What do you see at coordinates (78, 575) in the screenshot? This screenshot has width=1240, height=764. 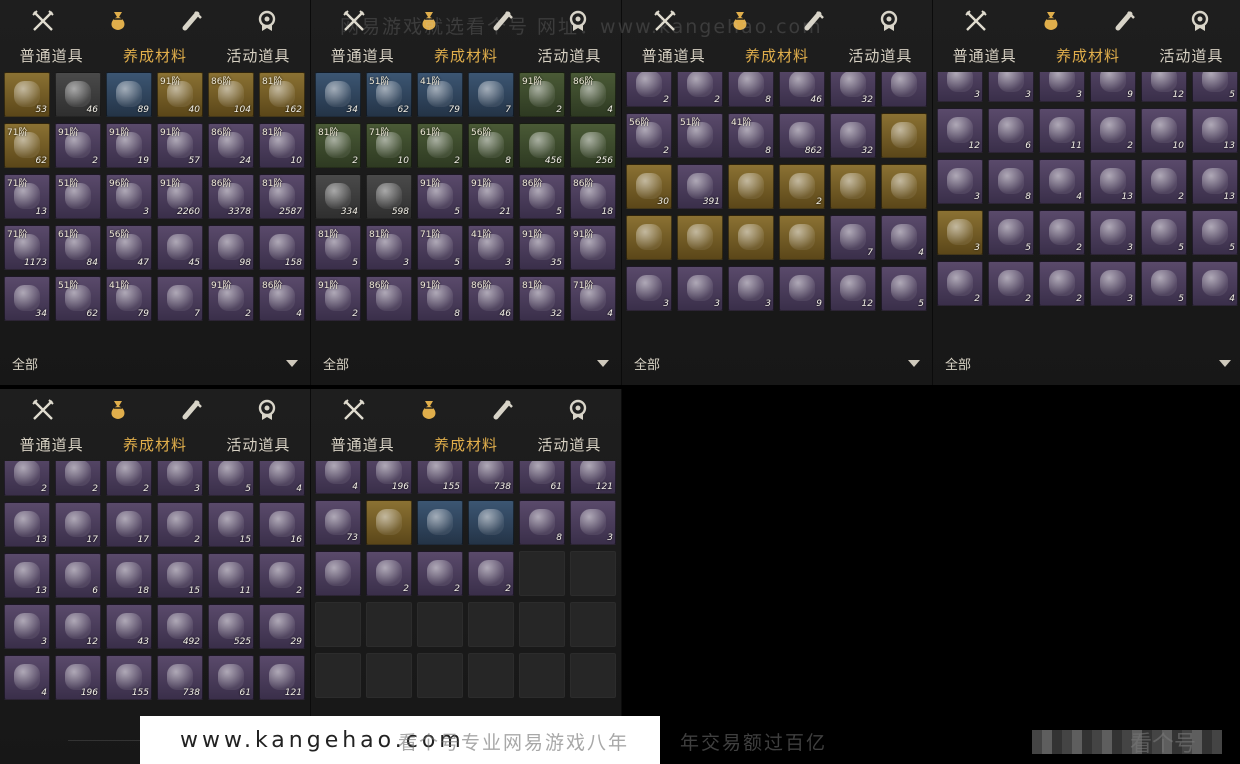 I see `item-slot: 6` at bounding box center [78, 575].